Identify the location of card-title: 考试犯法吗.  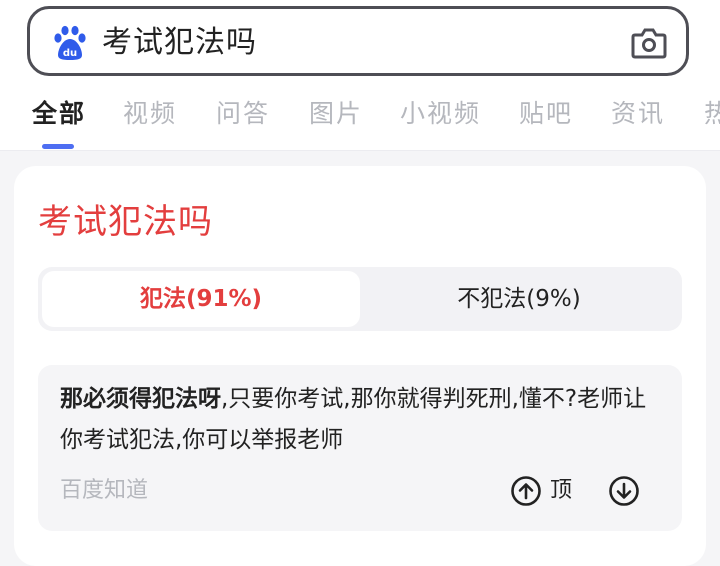
(125, 222).